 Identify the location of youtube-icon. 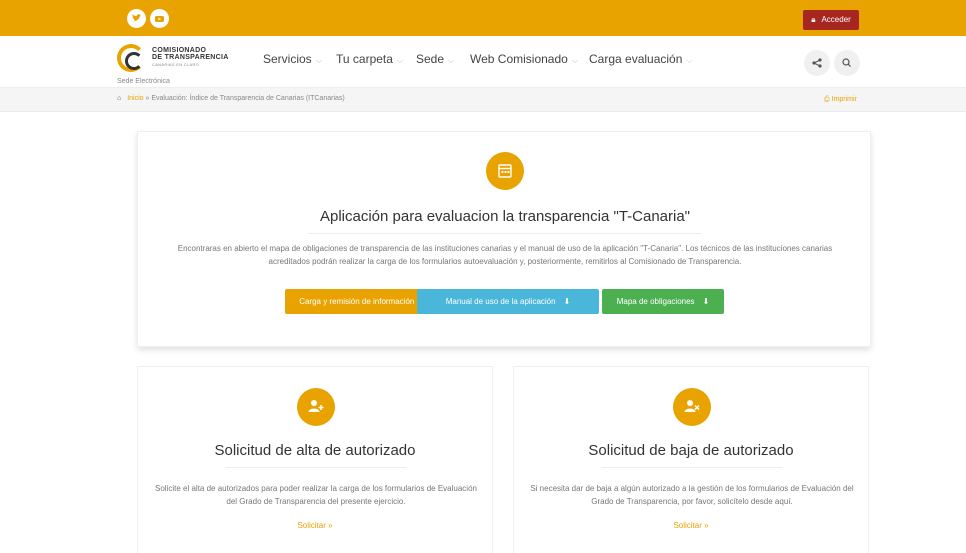
(159, 18).